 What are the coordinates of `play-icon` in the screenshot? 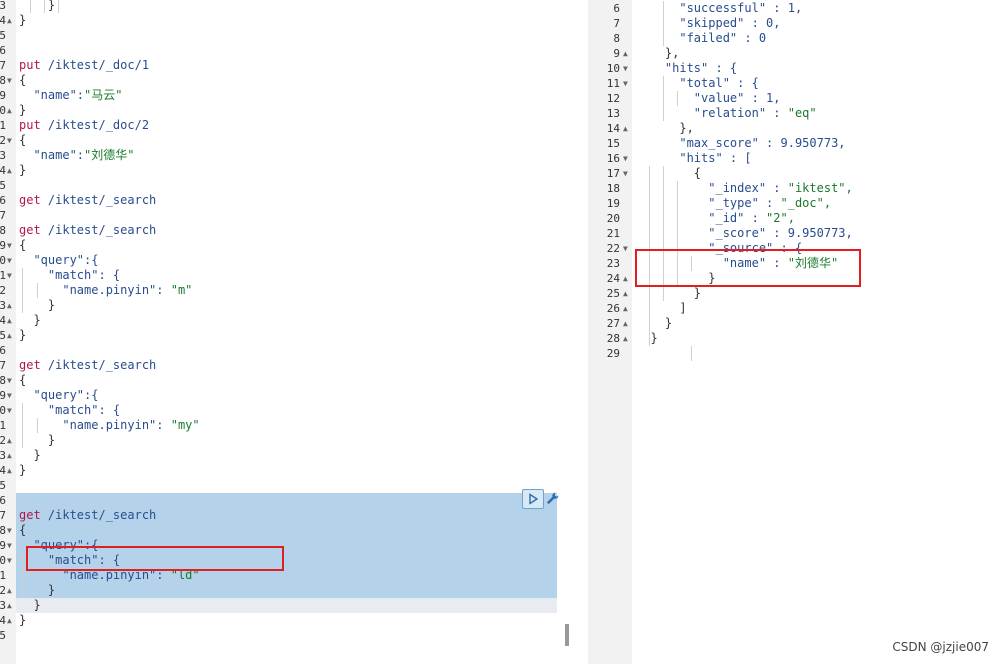 It's located at (533, 499).